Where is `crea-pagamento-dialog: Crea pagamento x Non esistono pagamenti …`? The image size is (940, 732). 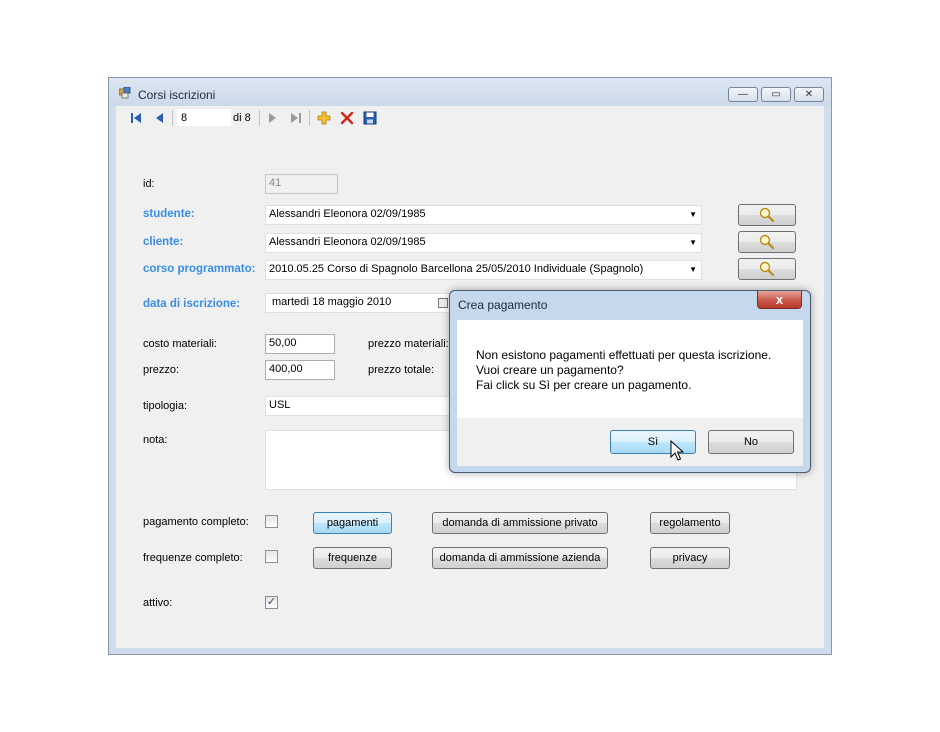
crea-pagamento-dialog: Crea pagamento x Non esistono pagamenti … is located at coordinates (630, 381).